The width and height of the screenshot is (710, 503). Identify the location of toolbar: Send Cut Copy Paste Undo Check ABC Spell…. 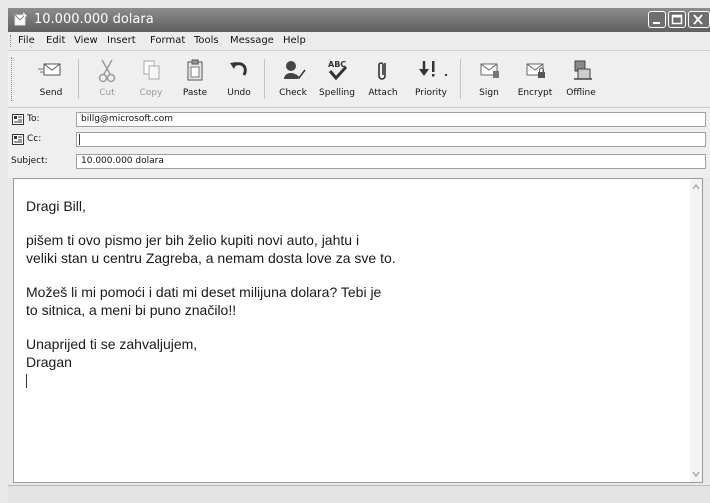
(359, 79).